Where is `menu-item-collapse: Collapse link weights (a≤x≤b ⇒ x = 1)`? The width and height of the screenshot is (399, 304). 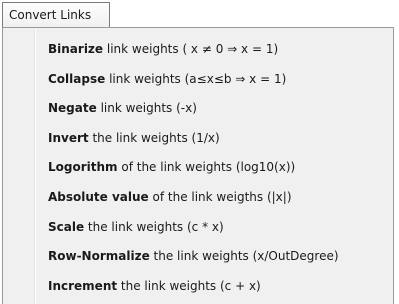
menu-item-collapse: Collapse link weights (a≤x≤b ⇒ x = 1) is located at coordinates (198, 82).